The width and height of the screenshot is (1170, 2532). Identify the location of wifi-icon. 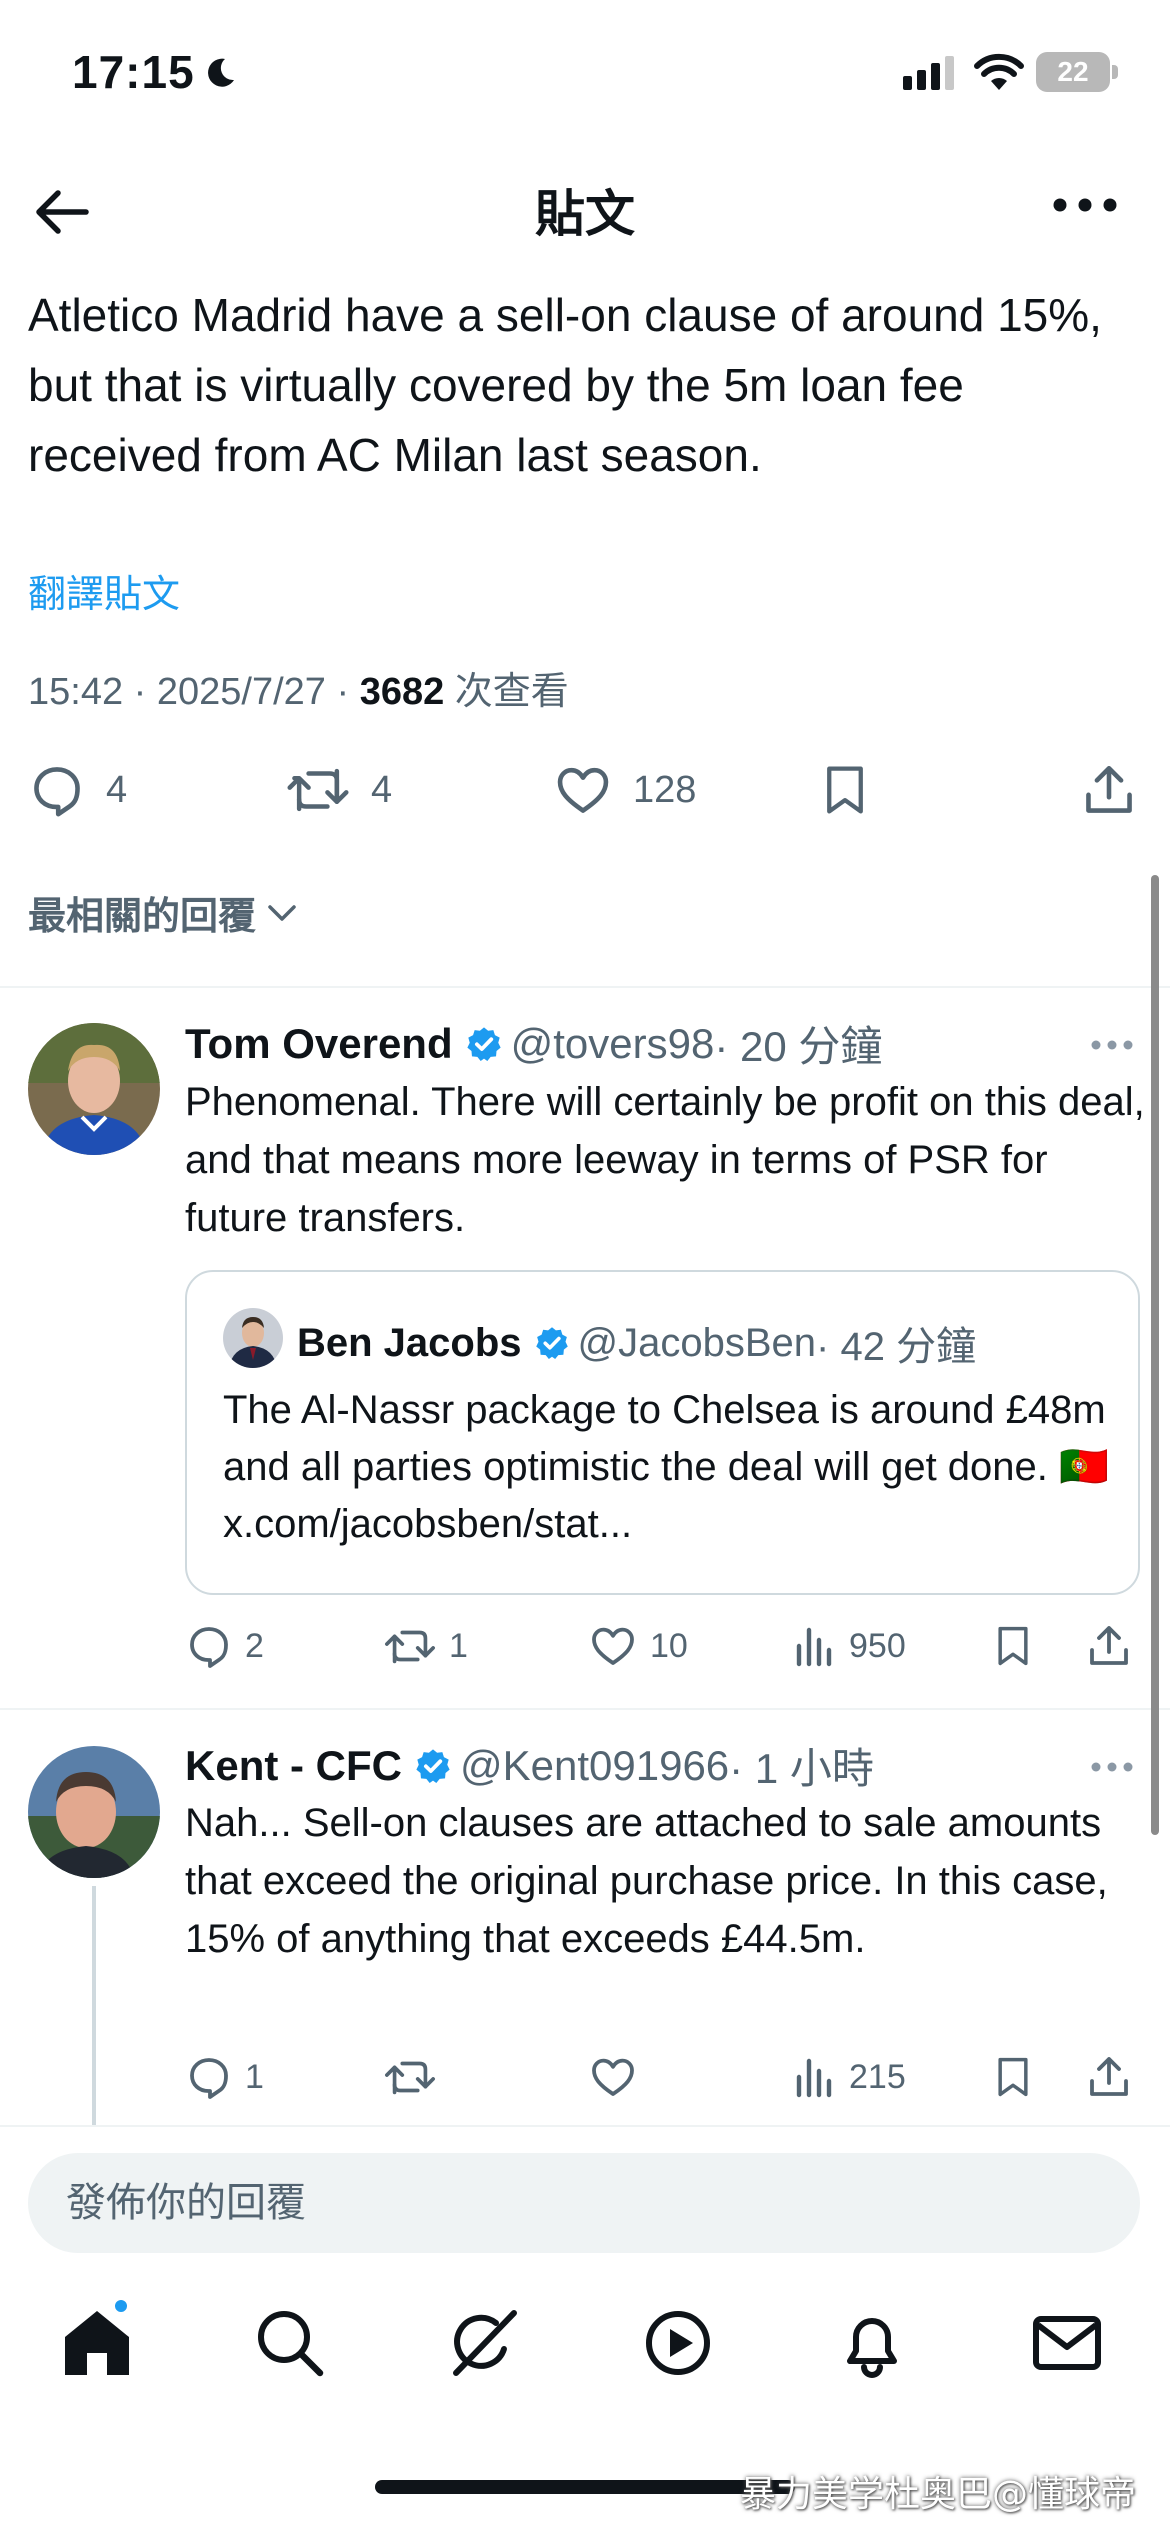
(999, 71).